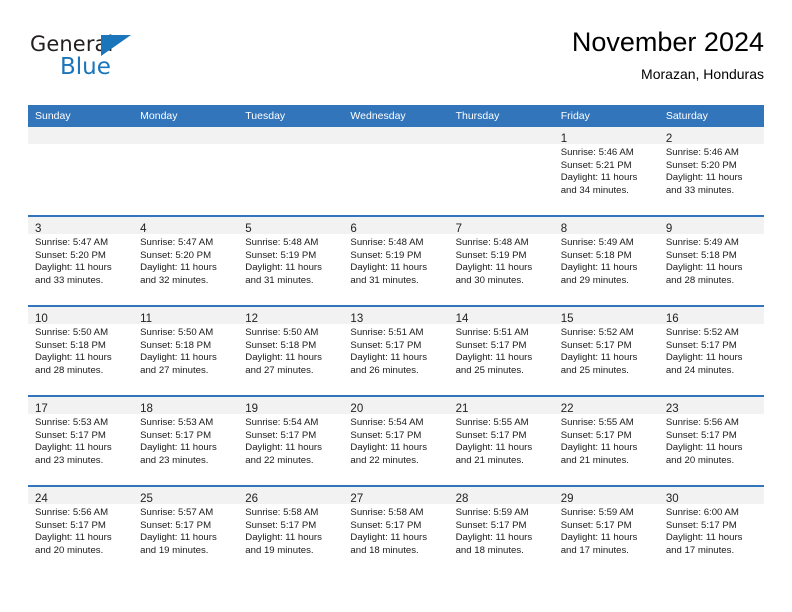 The width and height of the screenshot is (792, 612). I want to click on day-info-line: Sunrise: 5:50 AM, so click(282, 332).